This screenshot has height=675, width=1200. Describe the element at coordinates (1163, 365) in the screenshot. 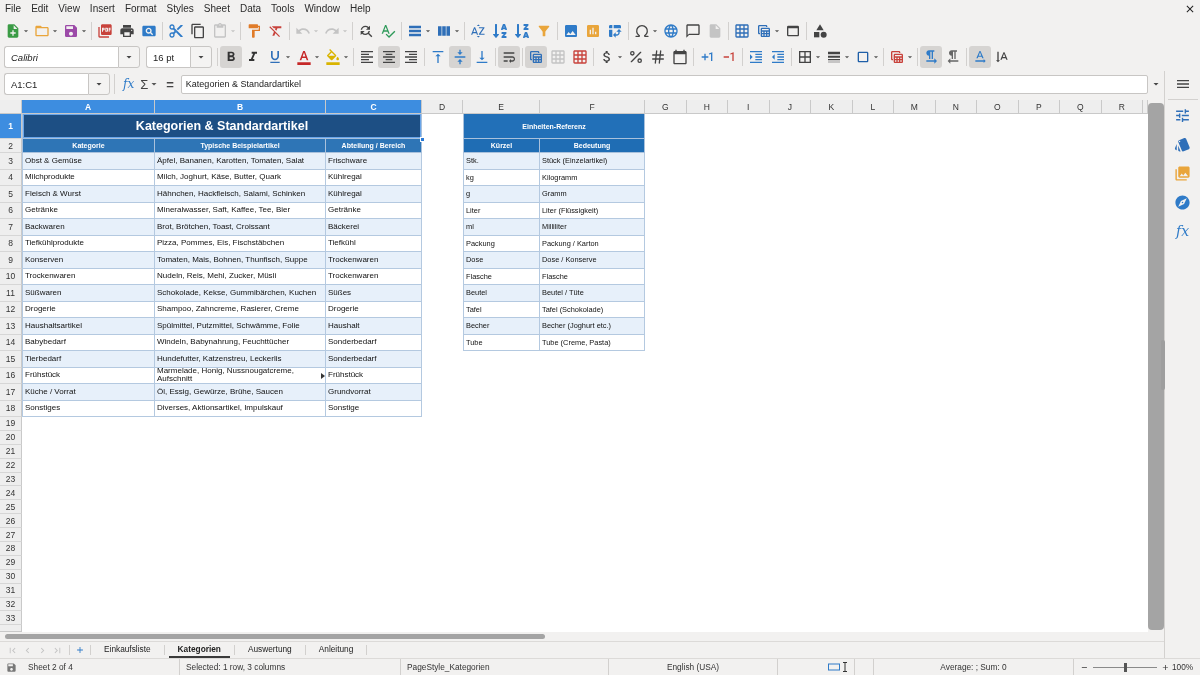

I see `sidebar-handle` at that location.